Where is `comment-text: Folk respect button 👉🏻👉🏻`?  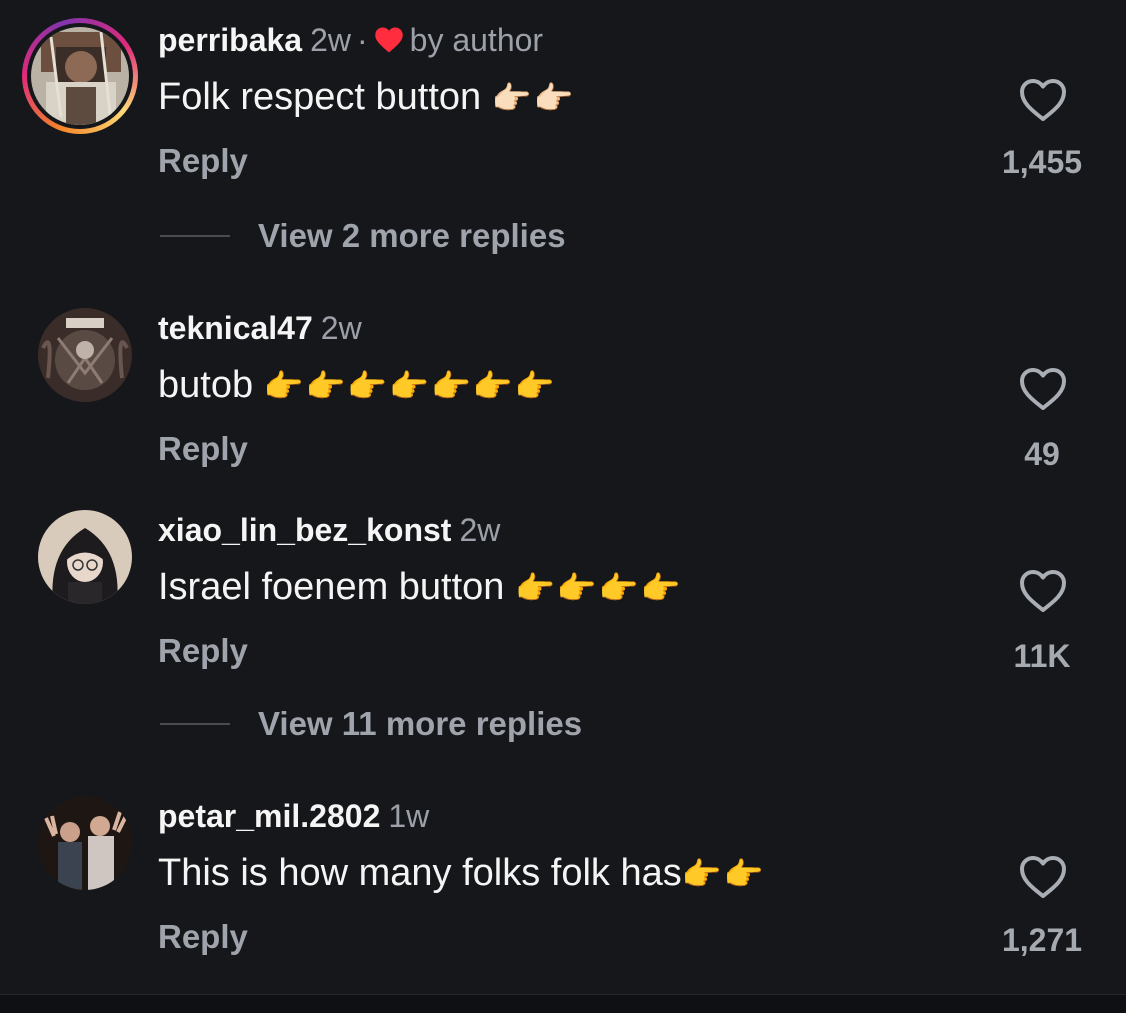
comment-text: Folk respect button 👉🏻👉🏻 is located at coordinates (366, 97).